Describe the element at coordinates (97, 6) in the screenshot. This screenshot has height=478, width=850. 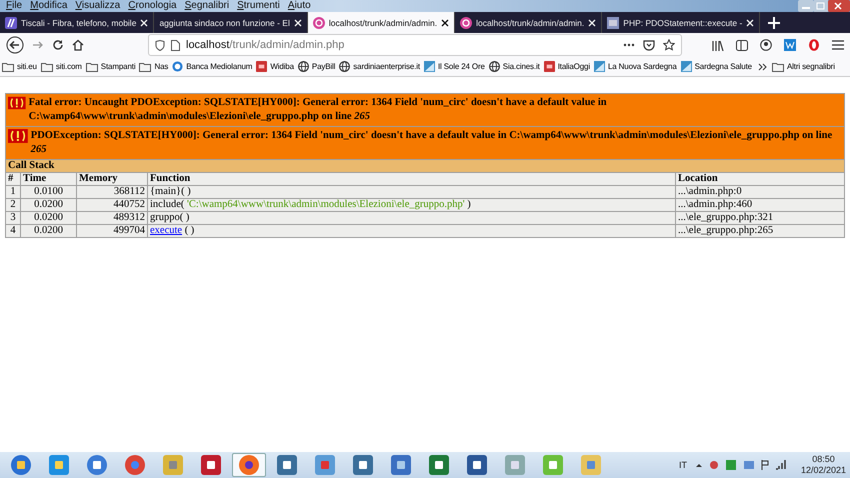
I see `menu-item: Visualizza` at that location.